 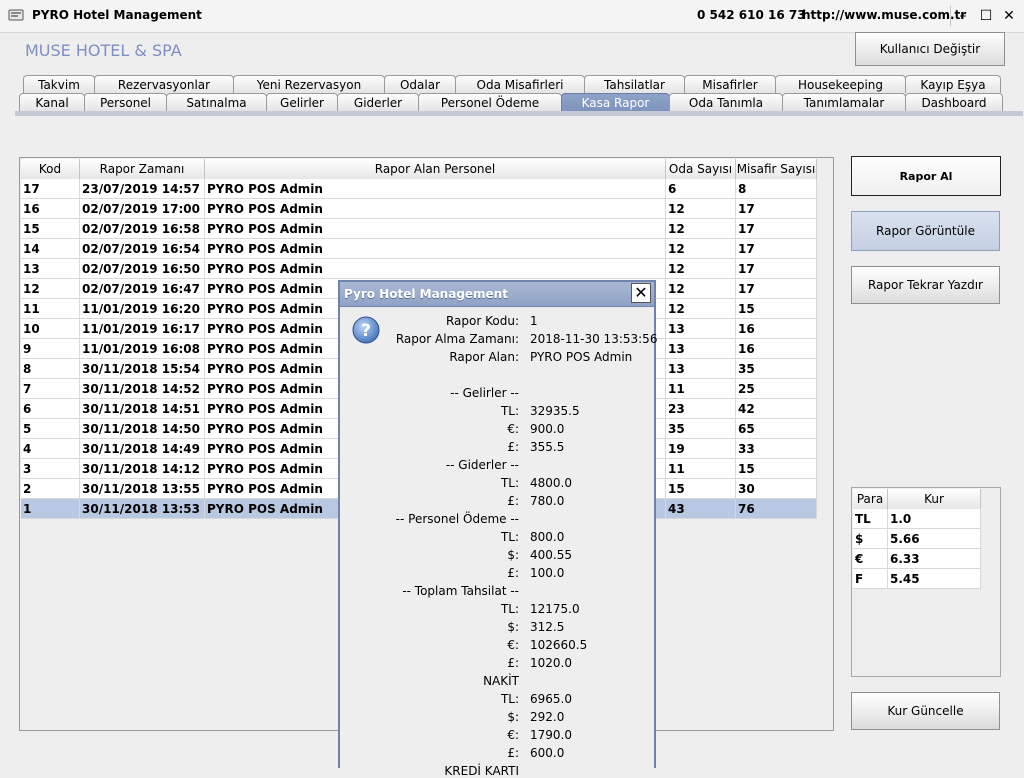 What do you see at coordinates (701, 509) in the screenshot?
I see `cell-oda-sayisi: 43` at bounding box center [701, 509].